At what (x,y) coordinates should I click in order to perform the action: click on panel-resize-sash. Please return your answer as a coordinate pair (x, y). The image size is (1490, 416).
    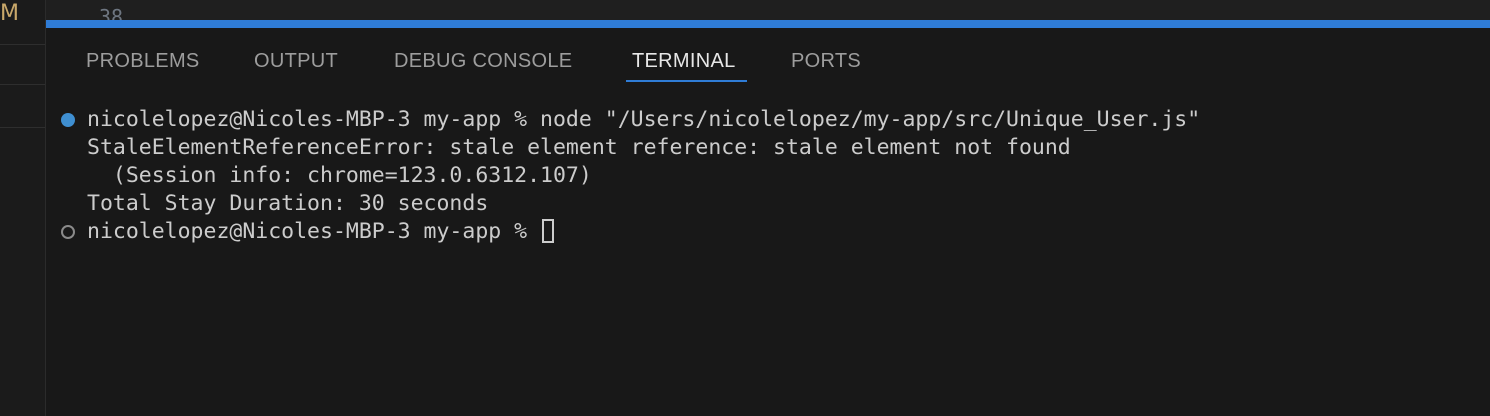
    Looking at the image, I should click on (768, 24).